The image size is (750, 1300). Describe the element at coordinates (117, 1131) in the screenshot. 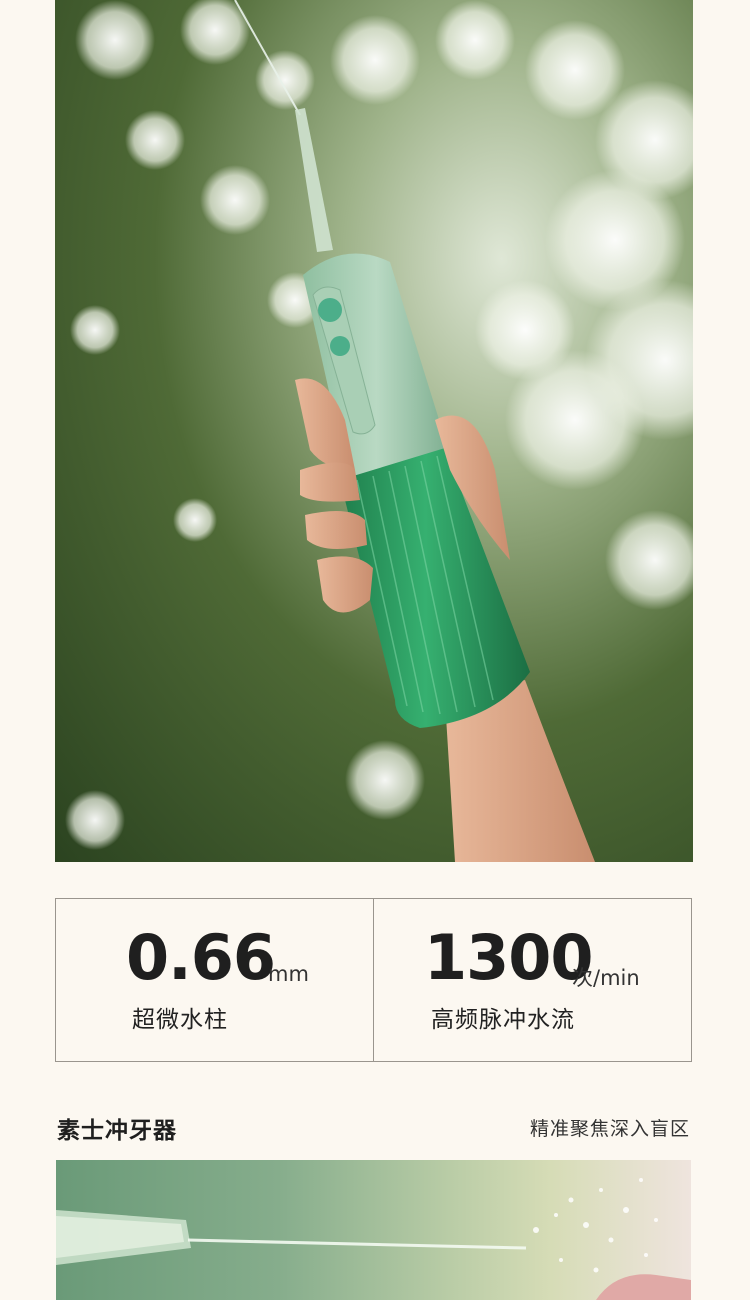

I see `product-name: 素士冲牙器` at that location.